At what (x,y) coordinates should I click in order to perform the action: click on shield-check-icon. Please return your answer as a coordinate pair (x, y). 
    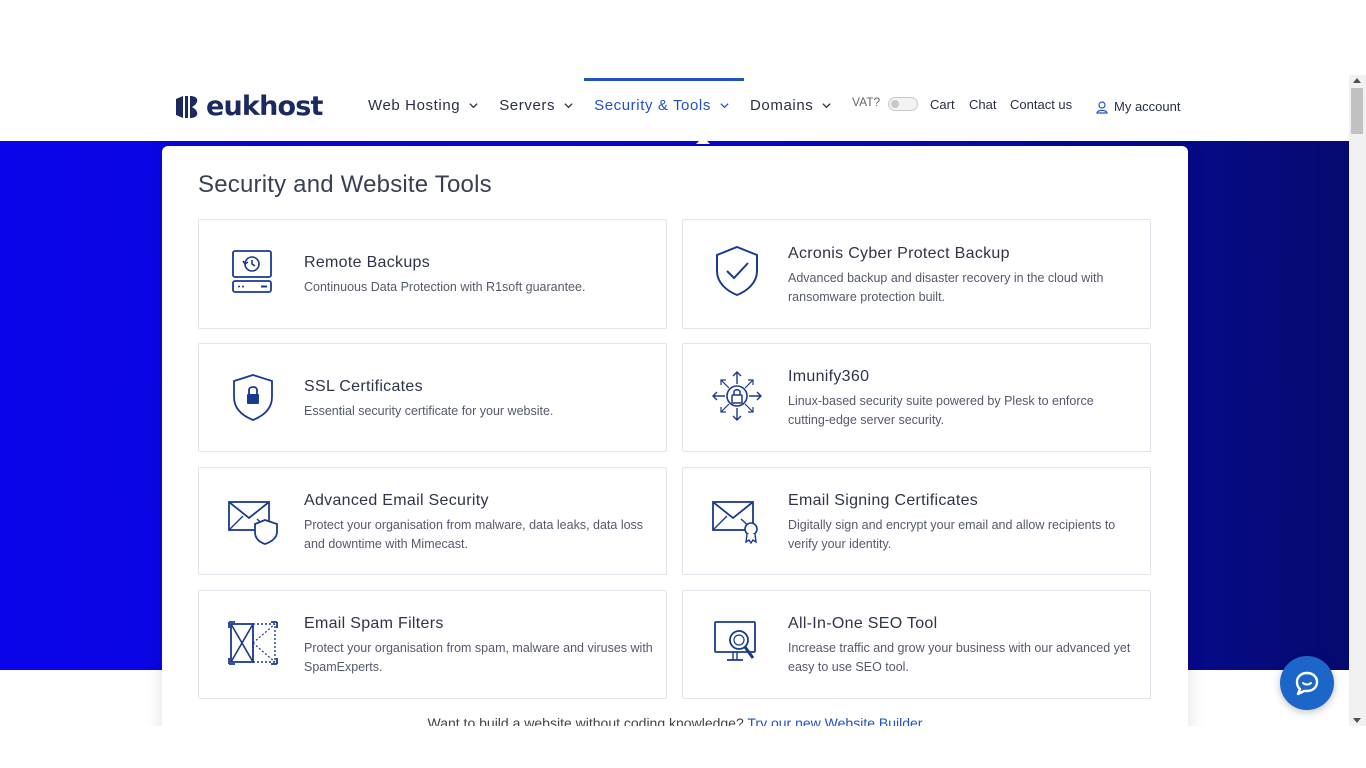
    Looking at the image, I should click on (737, 271).